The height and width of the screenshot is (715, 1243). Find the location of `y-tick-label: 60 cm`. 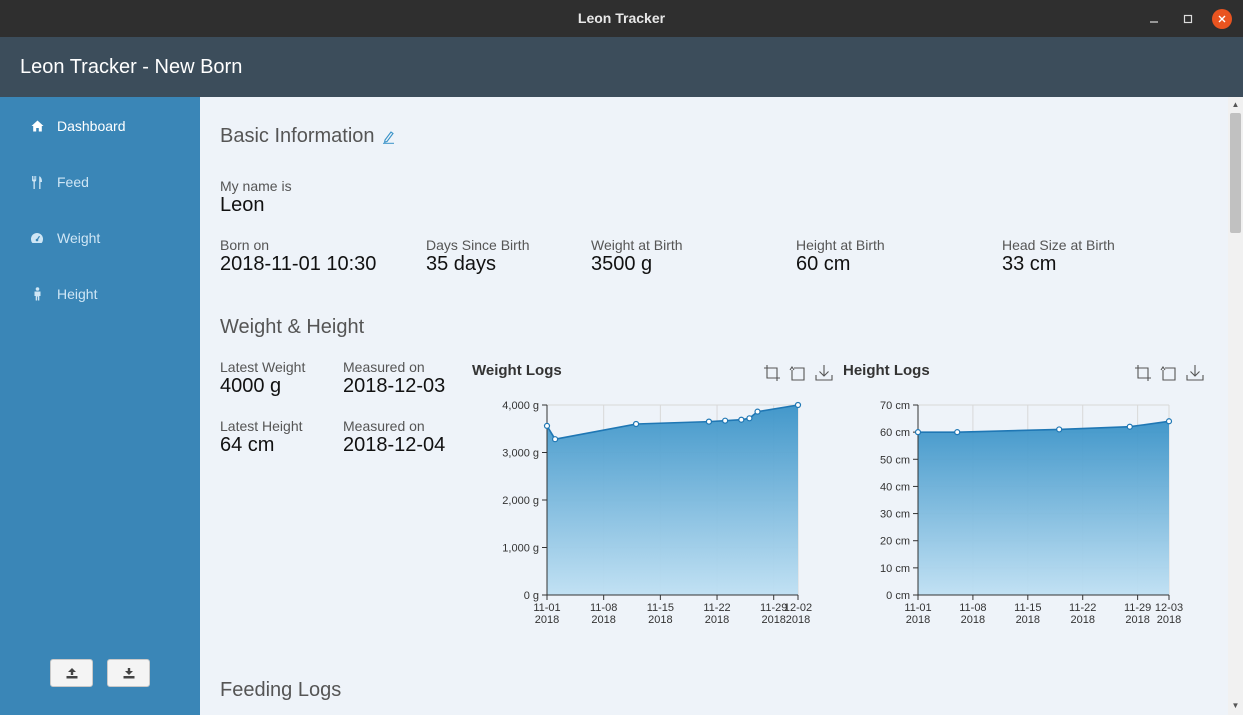

y-tick-label: 60 cm is located at coordinates (895, 433).